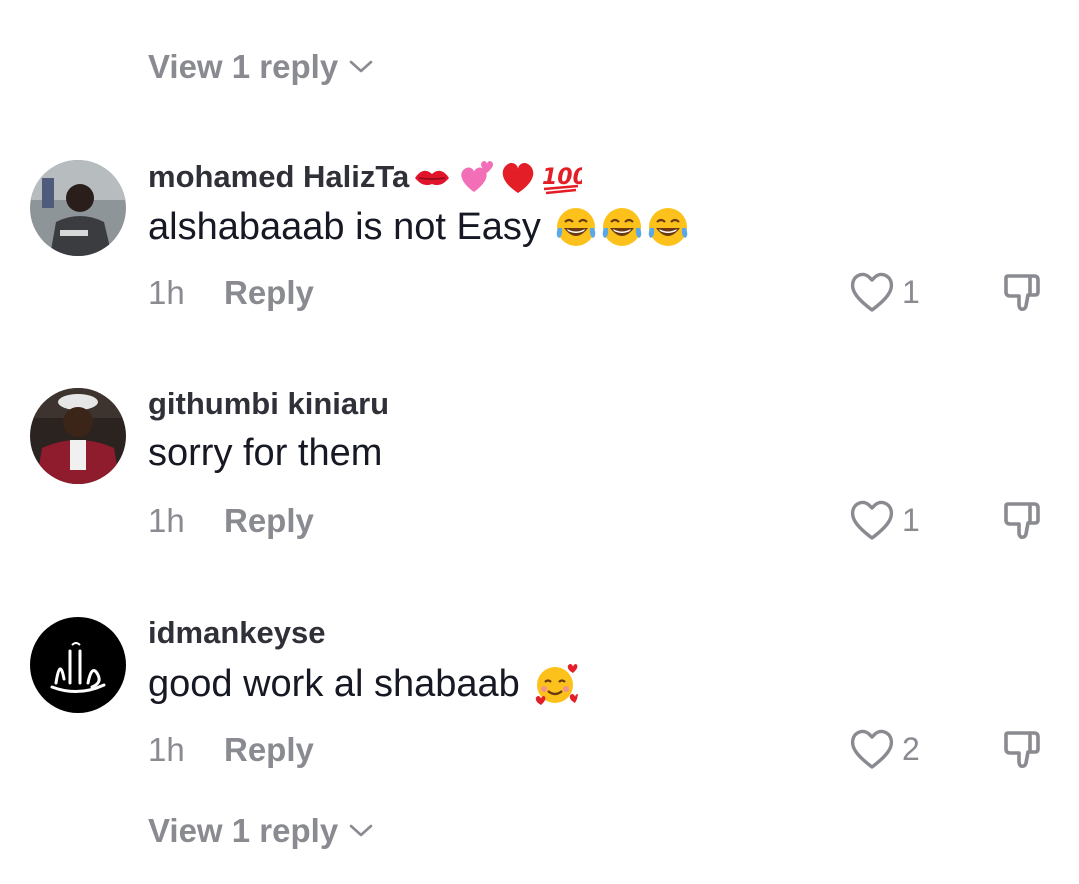 This screenshot has width=1079, height=884. I want to click on revolving-hearts-icon, so click(477, 176).